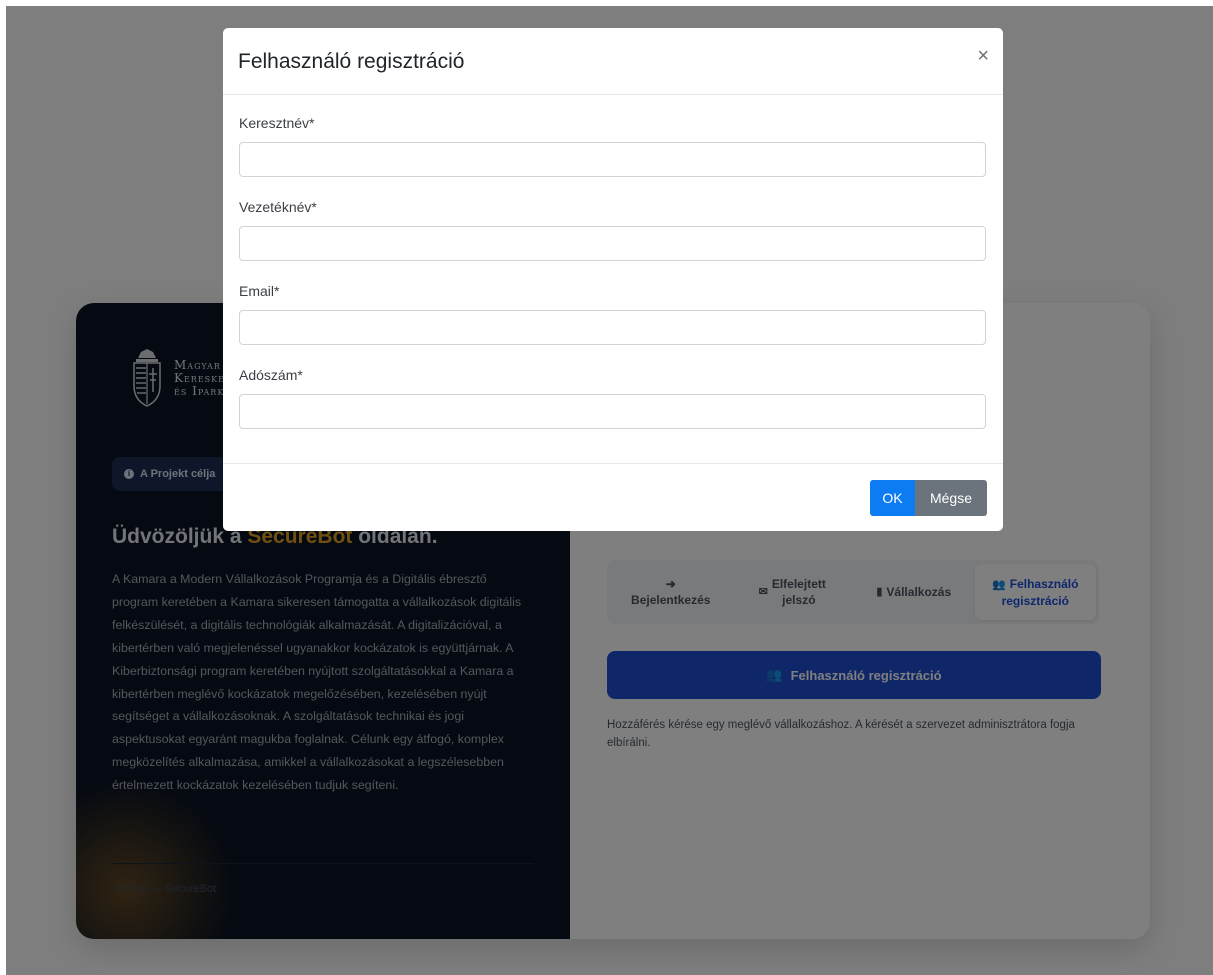 The width and height of the screenshot is (1213, 975). I want to click on modal-header: Felhasználó regisztráció ×, so click(613, 61).